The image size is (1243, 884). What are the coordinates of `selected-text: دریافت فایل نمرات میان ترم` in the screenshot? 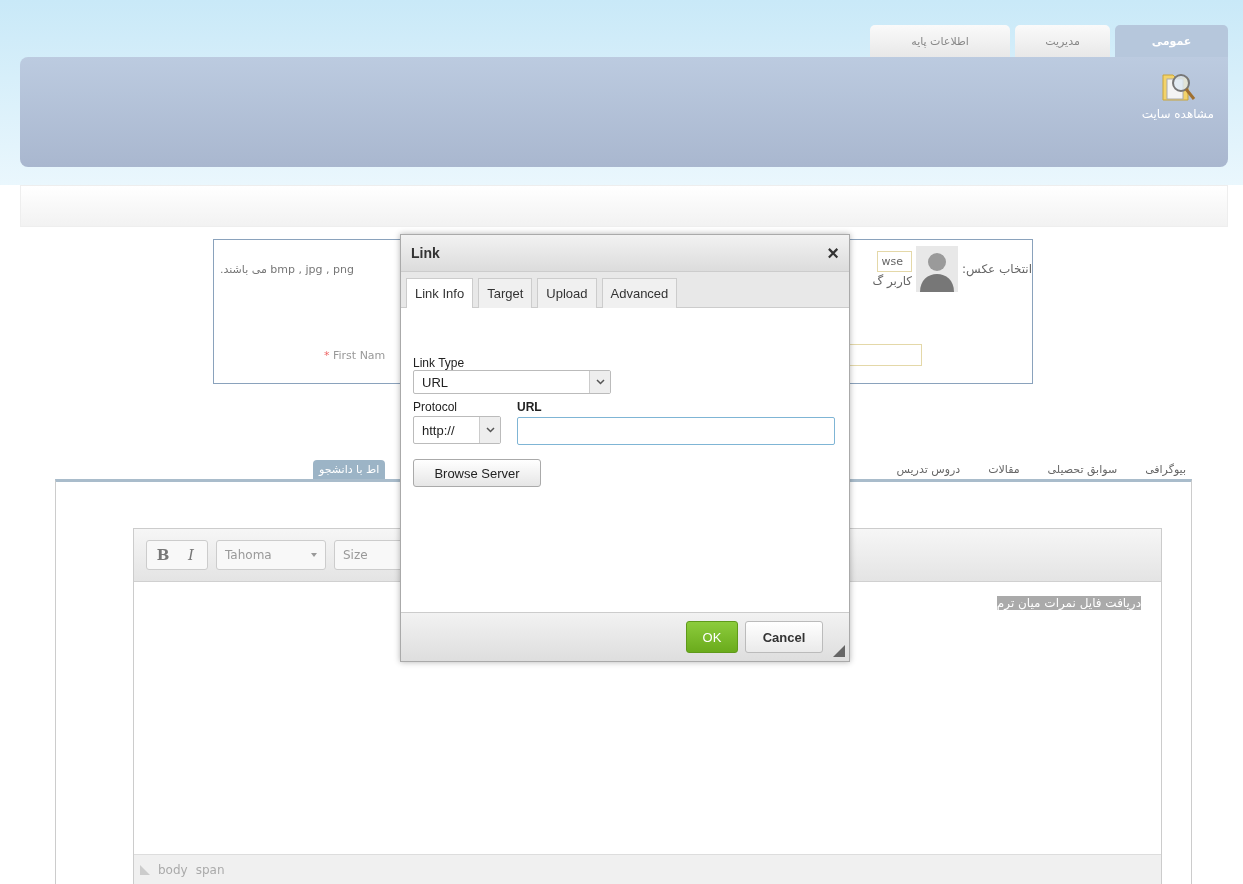 It's located at (1068, 603).